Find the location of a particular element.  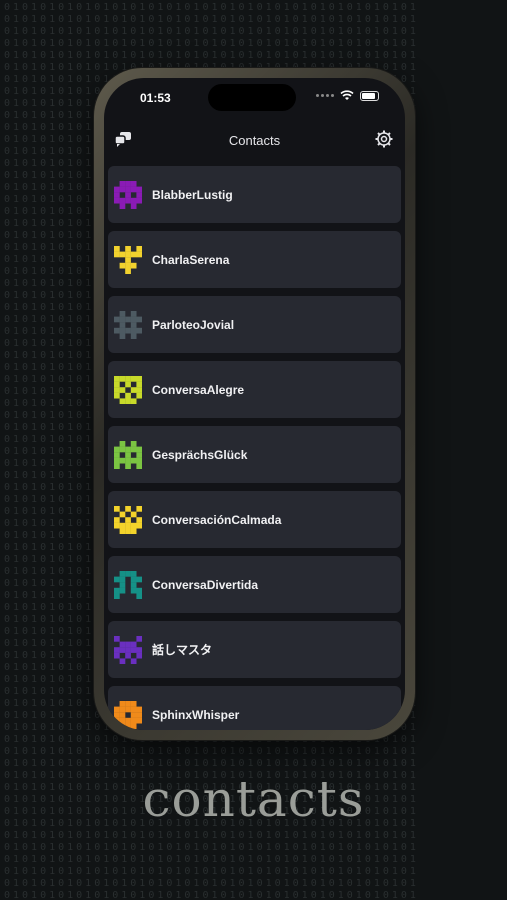

status-icons is located at coordinates (347, 95).